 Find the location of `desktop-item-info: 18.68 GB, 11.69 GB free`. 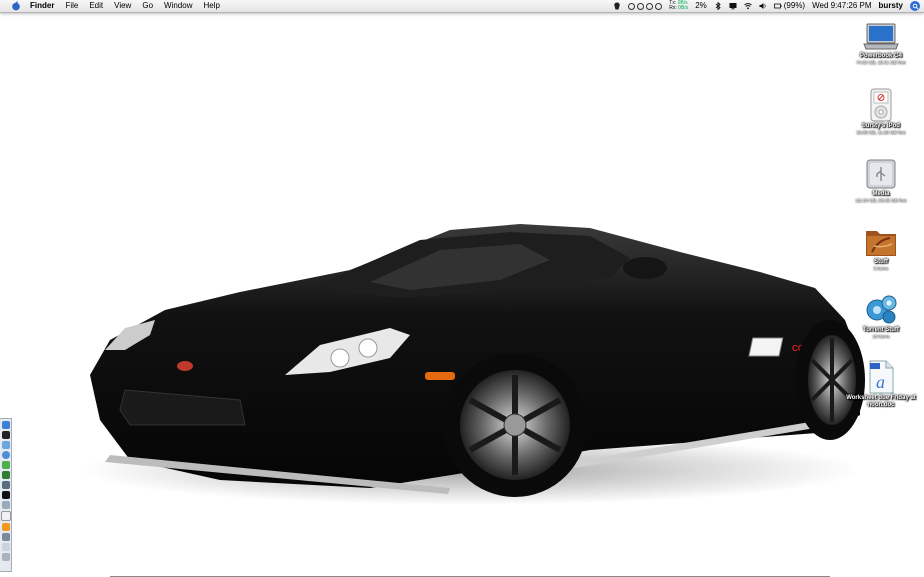

desktop-item-info: 18.68 GB, 11.69 GB free is located at coordinates (881, 132).